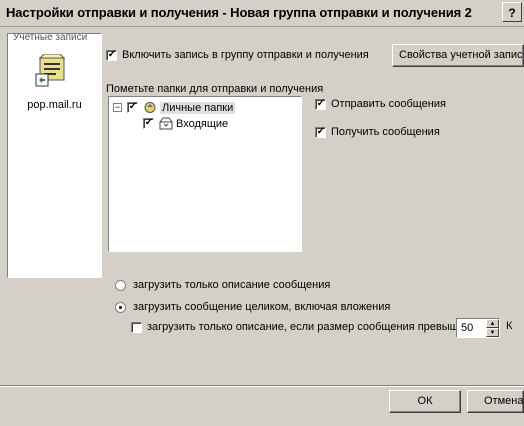  Describe the element at coordinates (50, 70) in the screenshot. I see `account-icon` at that location.